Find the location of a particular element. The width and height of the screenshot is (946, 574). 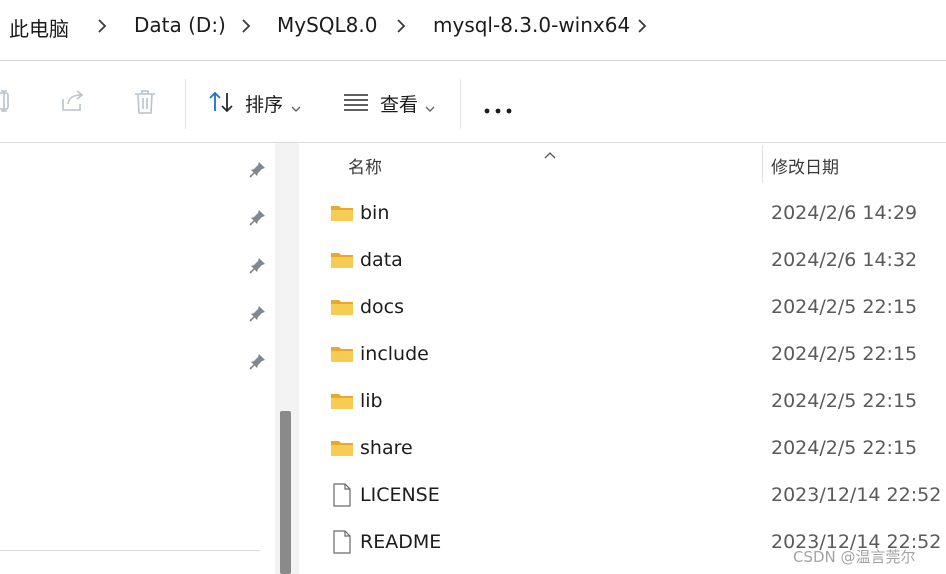

command-bar: 排序 查看 is located at coordinates (473, 102).